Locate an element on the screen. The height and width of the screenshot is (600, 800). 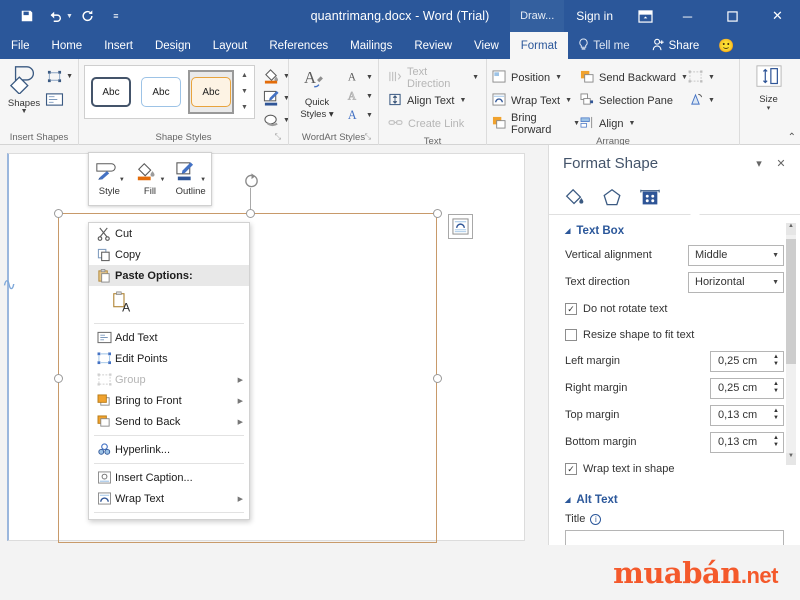
panel-tab-effects is located at coordinates (612, 198).